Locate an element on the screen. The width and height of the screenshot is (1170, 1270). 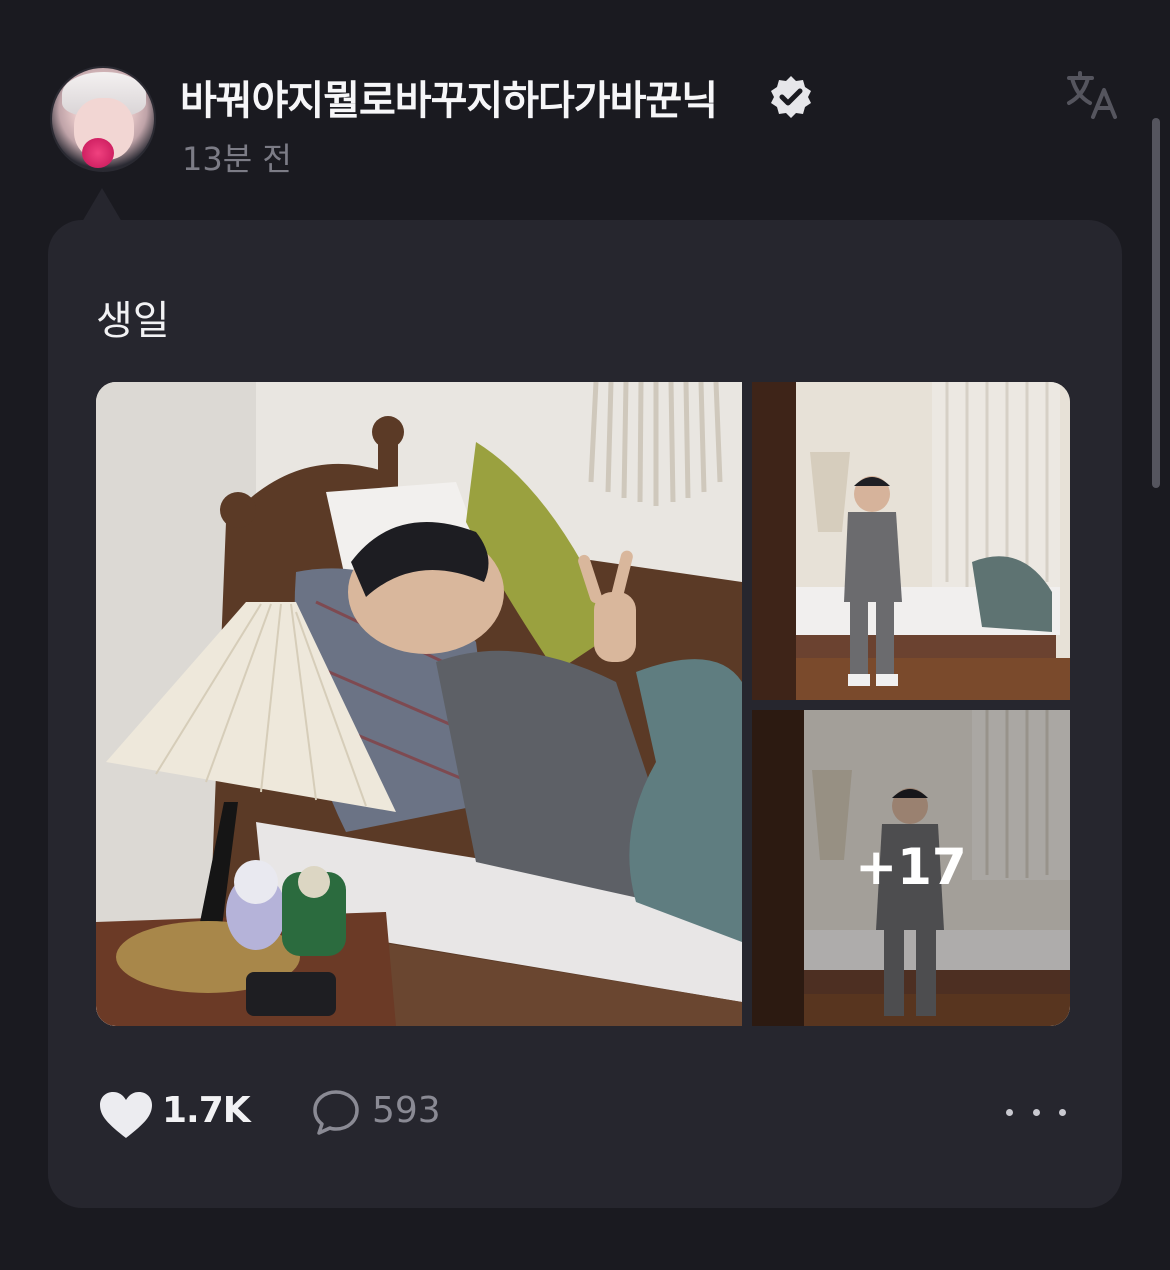
author-avatar is located at coordinates (103, 119).